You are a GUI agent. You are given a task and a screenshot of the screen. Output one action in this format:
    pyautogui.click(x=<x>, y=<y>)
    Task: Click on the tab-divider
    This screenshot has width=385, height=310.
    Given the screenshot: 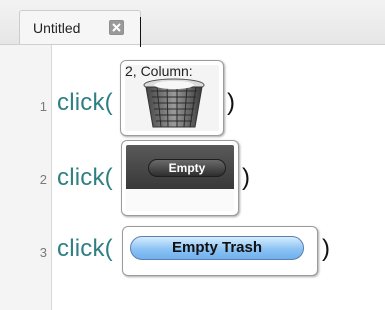 What is the action you would take?
    pyautogui.click(x=140, y=32)
    